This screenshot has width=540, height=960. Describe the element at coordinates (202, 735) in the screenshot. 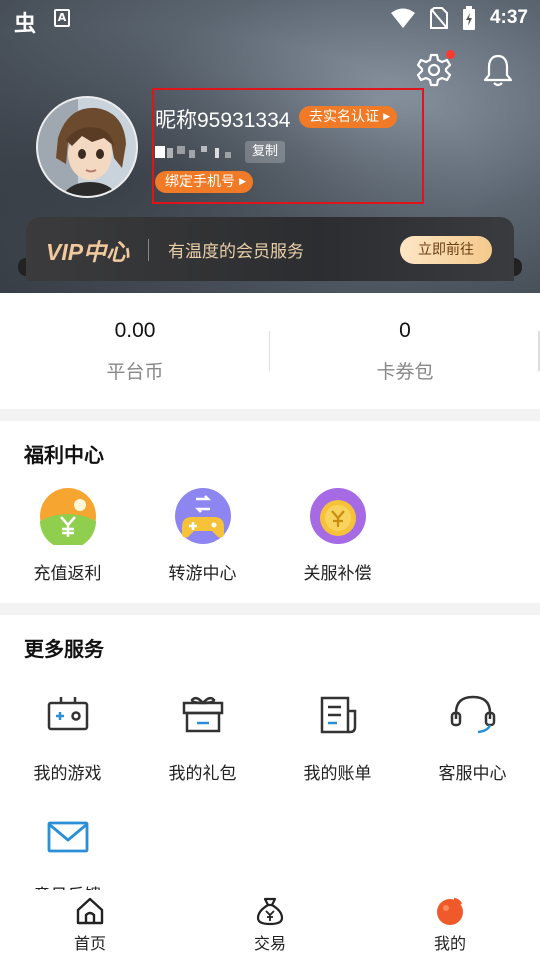

I see `service-item-my-gifts: 我的礼包` at that location.